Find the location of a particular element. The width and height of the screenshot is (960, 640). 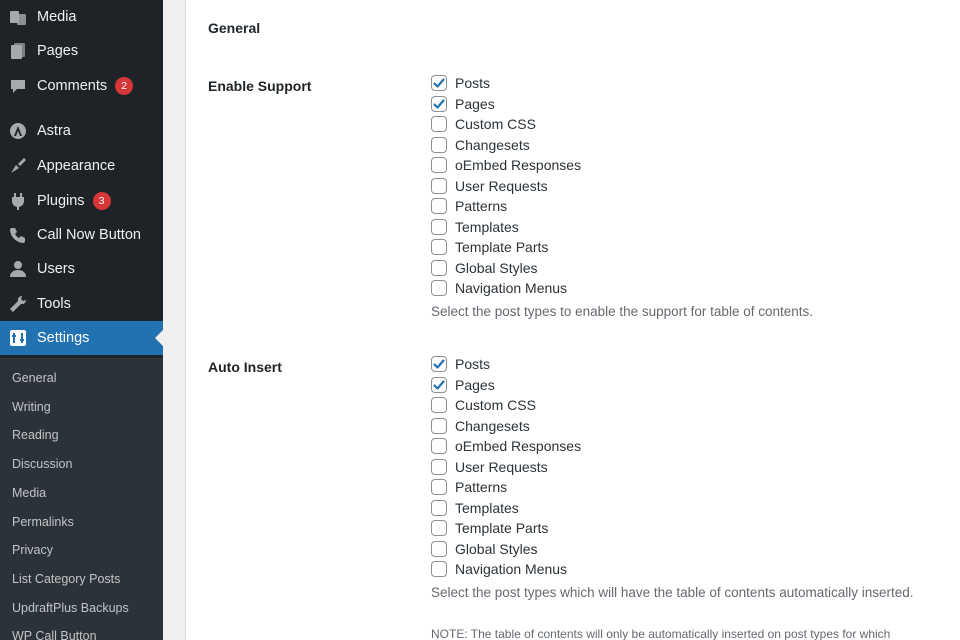

checkbox-label: Global Styles is located at coordinates (496, 267).